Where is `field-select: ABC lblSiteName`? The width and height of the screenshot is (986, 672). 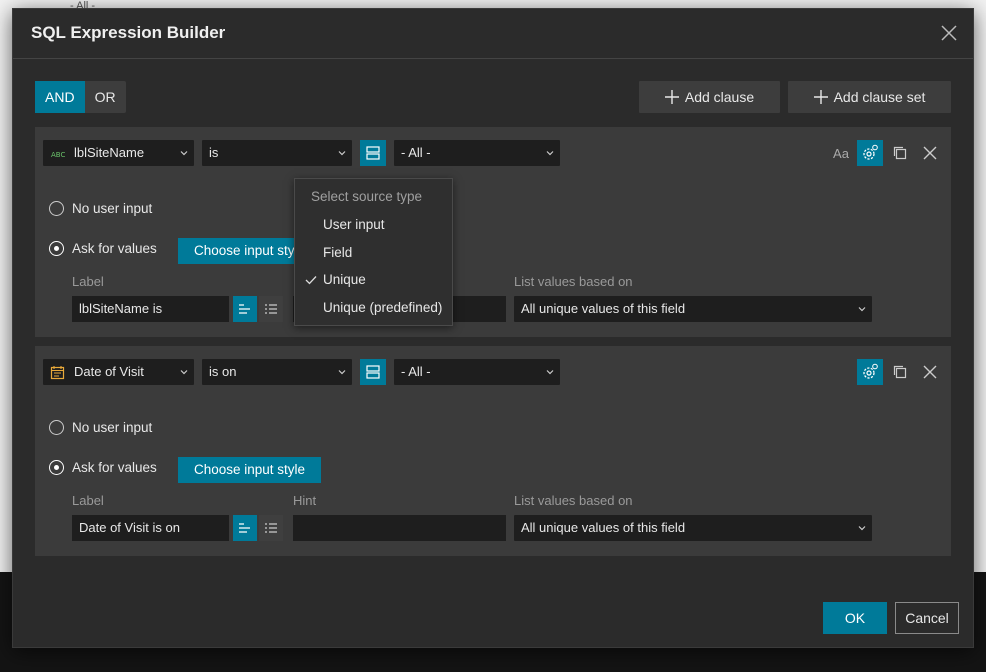 field-select: ABC lblSiteName is located at coordinates (118, 153).